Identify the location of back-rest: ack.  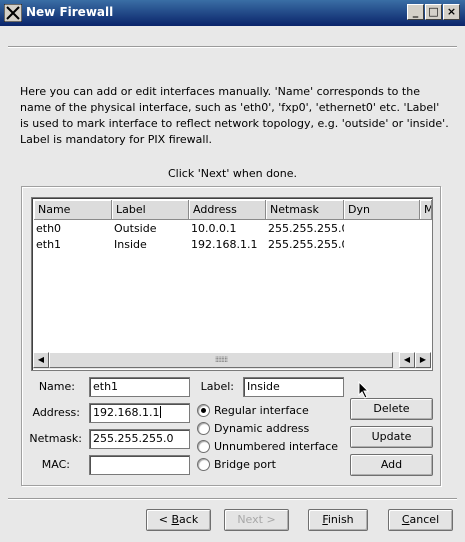
(189, 519).